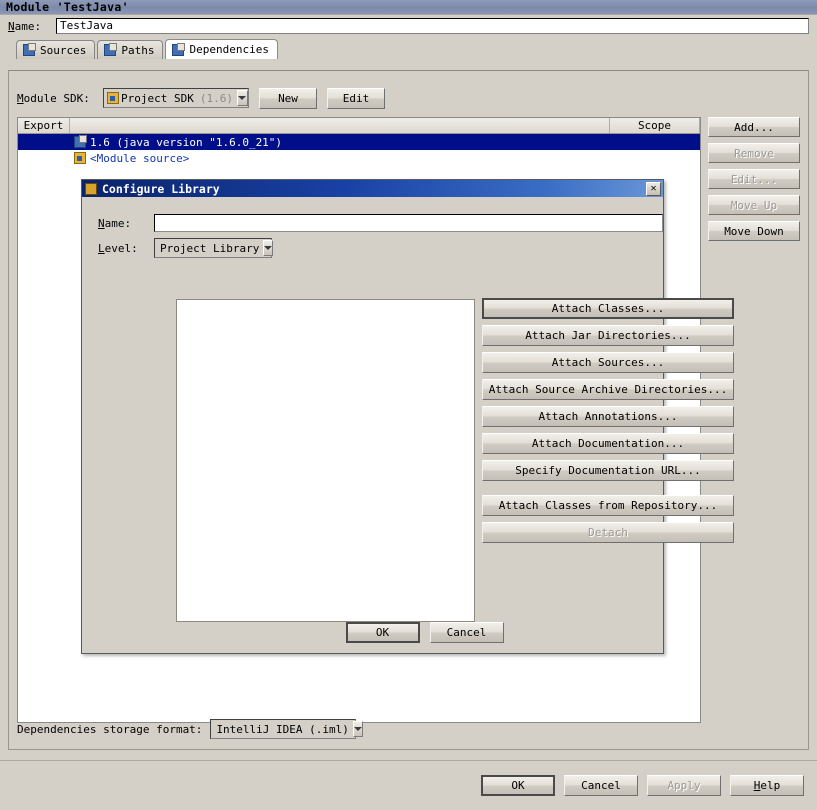 This screenshot has width=817, height=810. I want to click on dialog-title-bar: Configure Library ✕, so click(372, 188).